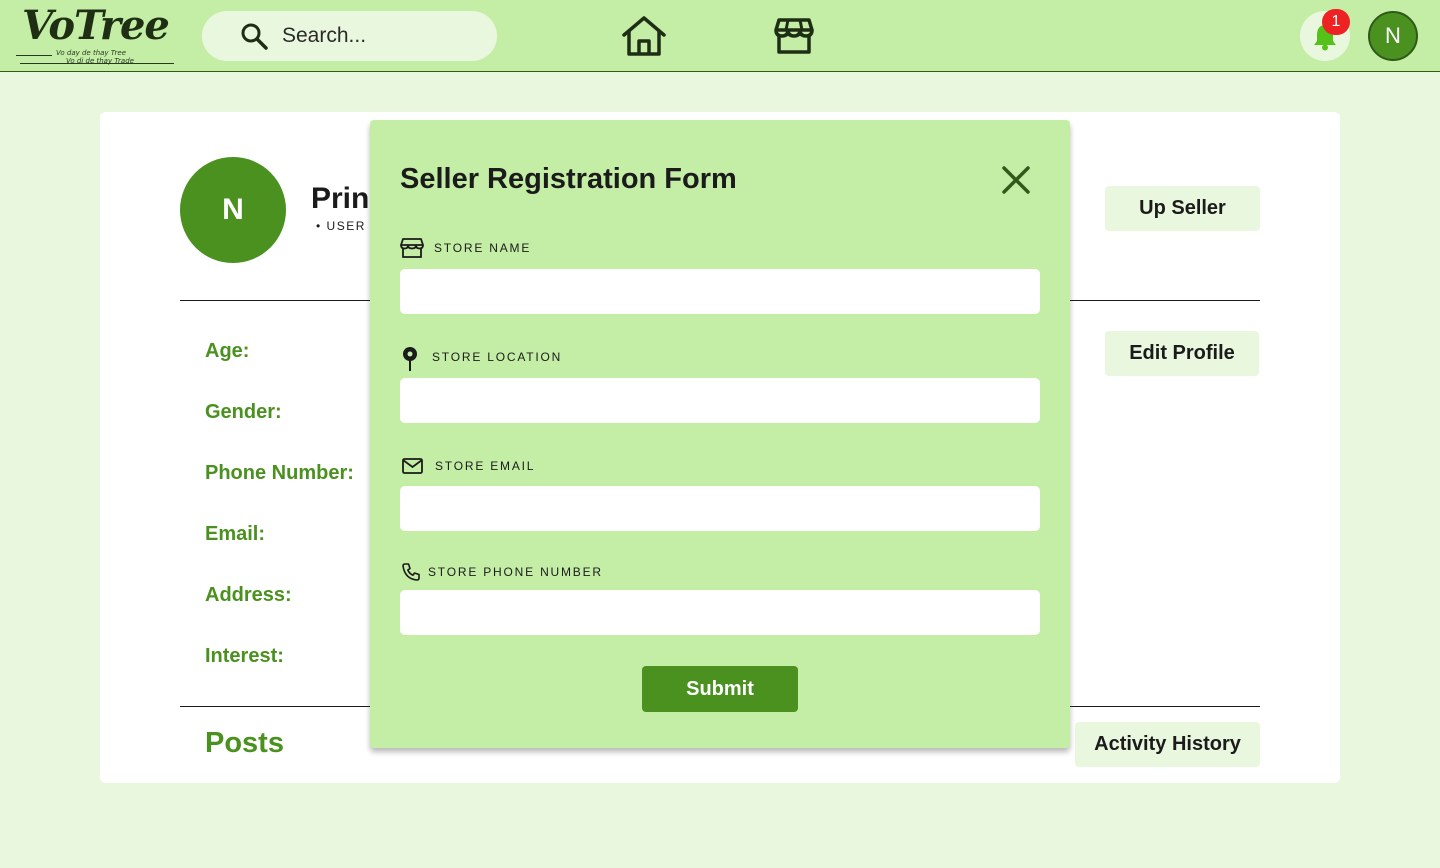 The height and width of the screenshot is (868, 1440). I want to click on search-input, so click(382, 36).